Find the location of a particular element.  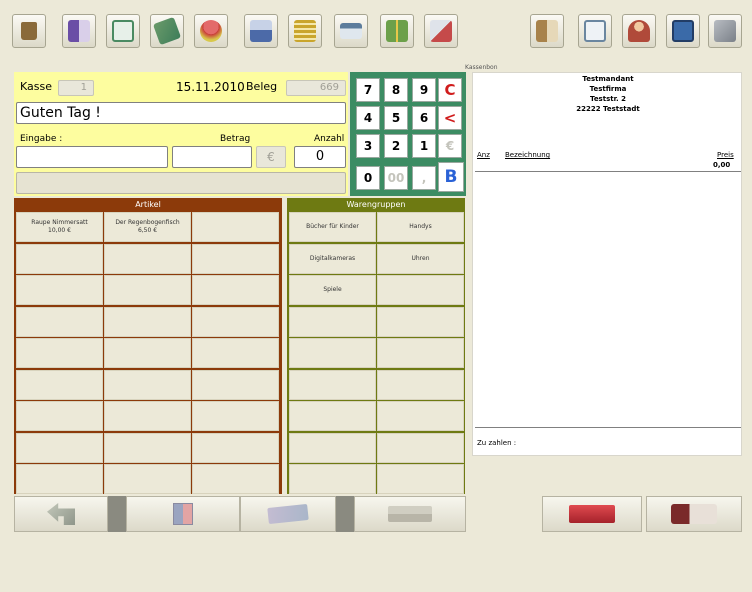

company-city: 22222 Teststadt is located at coordinates (608, 109).